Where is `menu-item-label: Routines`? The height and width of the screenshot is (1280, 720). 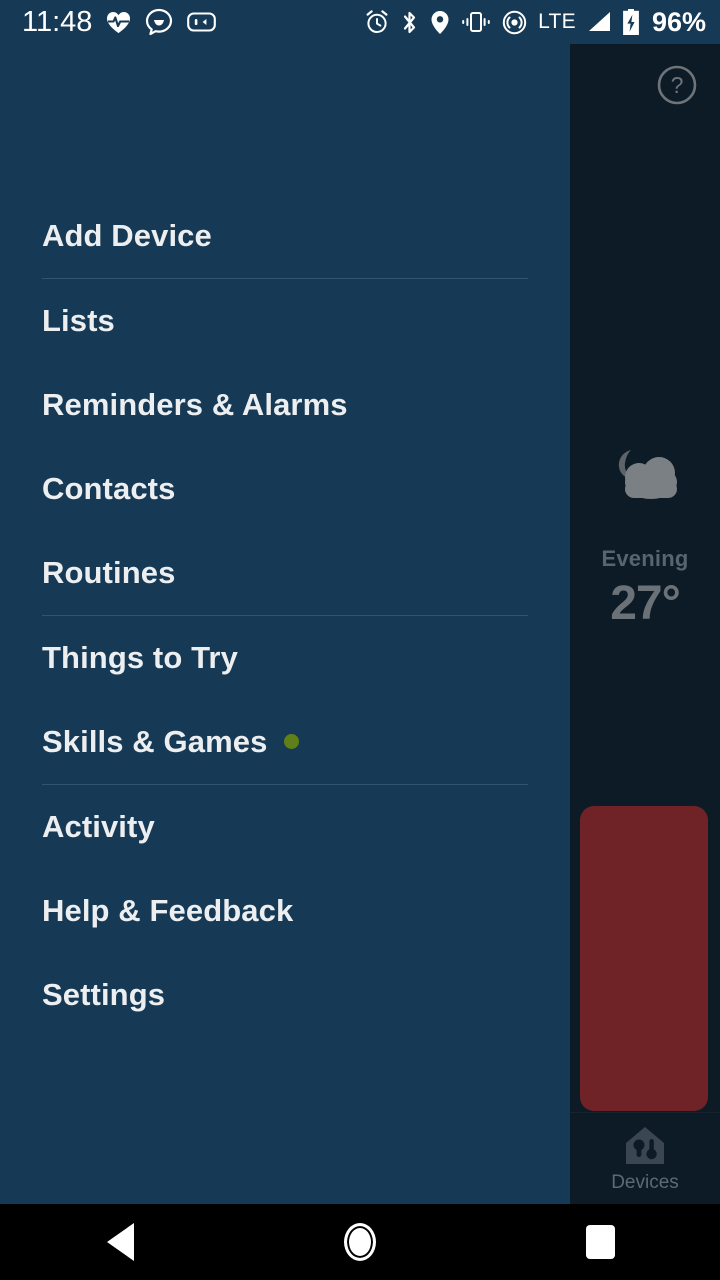 menu-item-label: Routines is located at coordinates (109, 572).